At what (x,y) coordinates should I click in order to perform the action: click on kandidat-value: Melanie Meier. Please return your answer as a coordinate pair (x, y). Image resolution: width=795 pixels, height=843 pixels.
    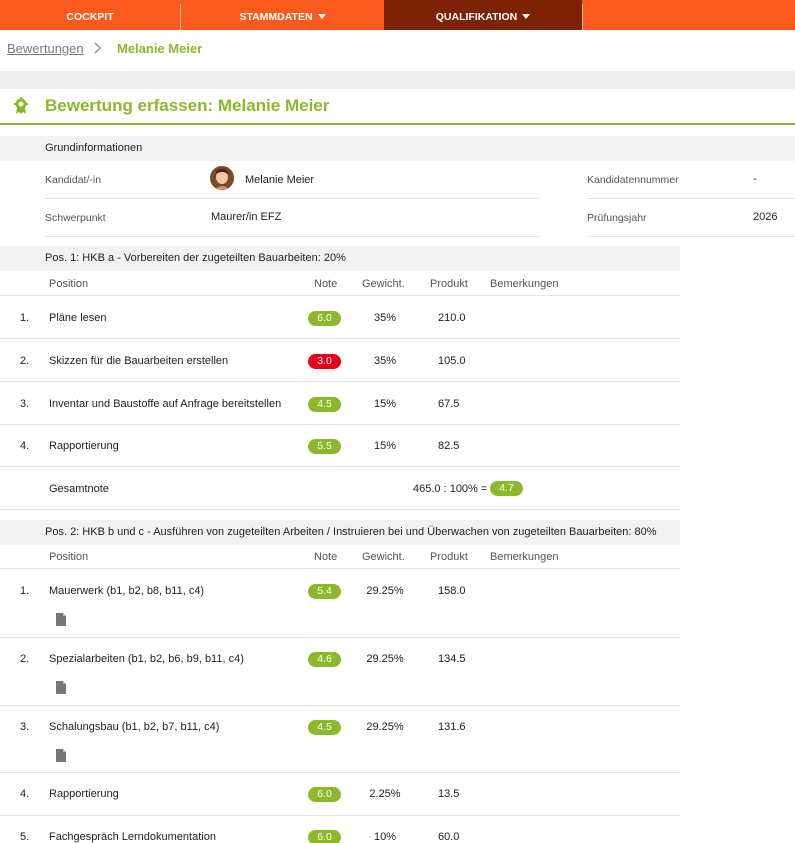
    Looking at the image, I should click on (280, 180).